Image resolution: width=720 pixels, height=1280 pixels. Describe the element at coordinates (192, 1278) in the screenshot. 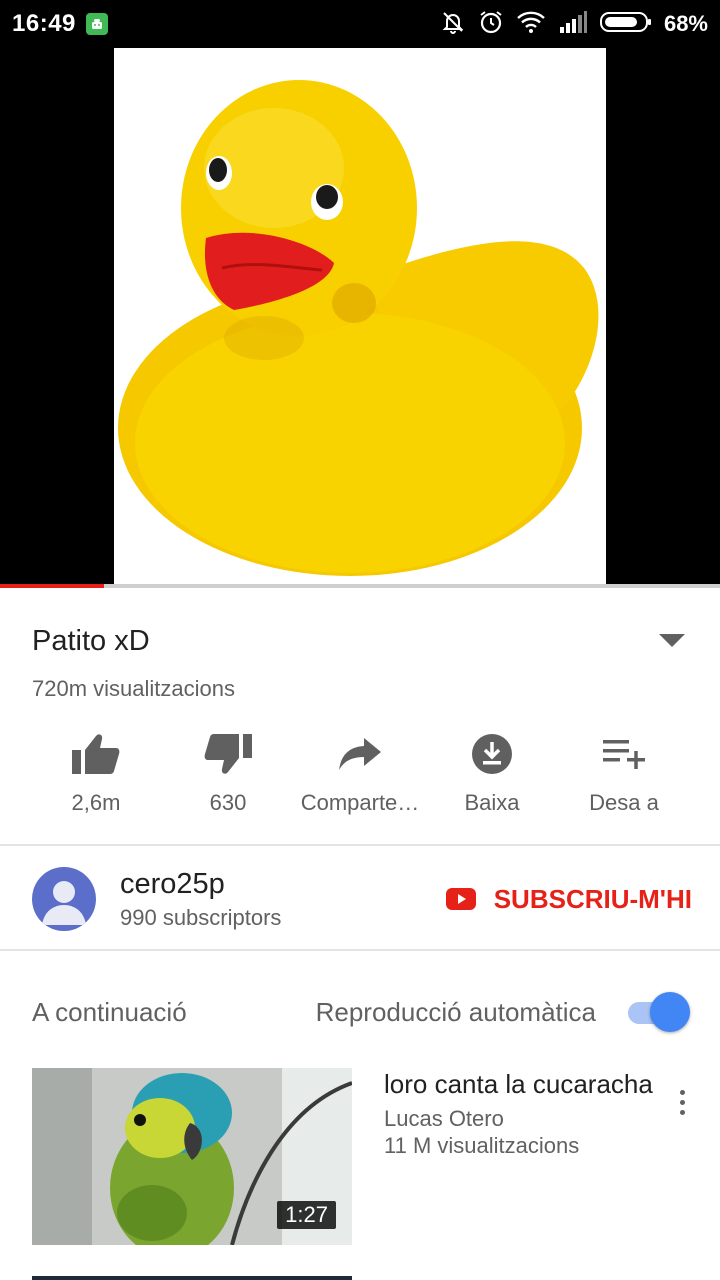

I see `next-video-thumbnail` at that location.